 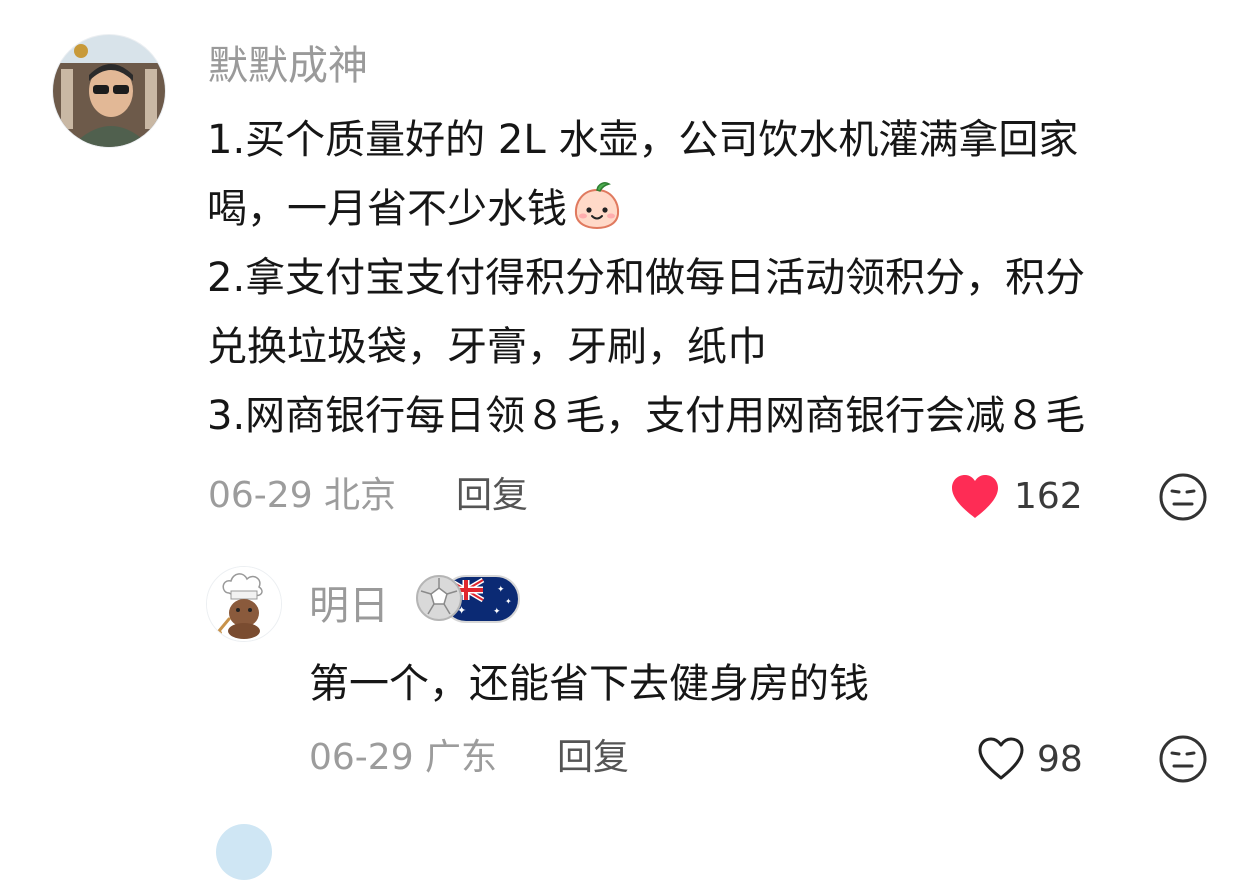 I want to click on soccer-australia-badge-icon: ✦ ✦ ✦ ✦, so click(x=467, y=600).